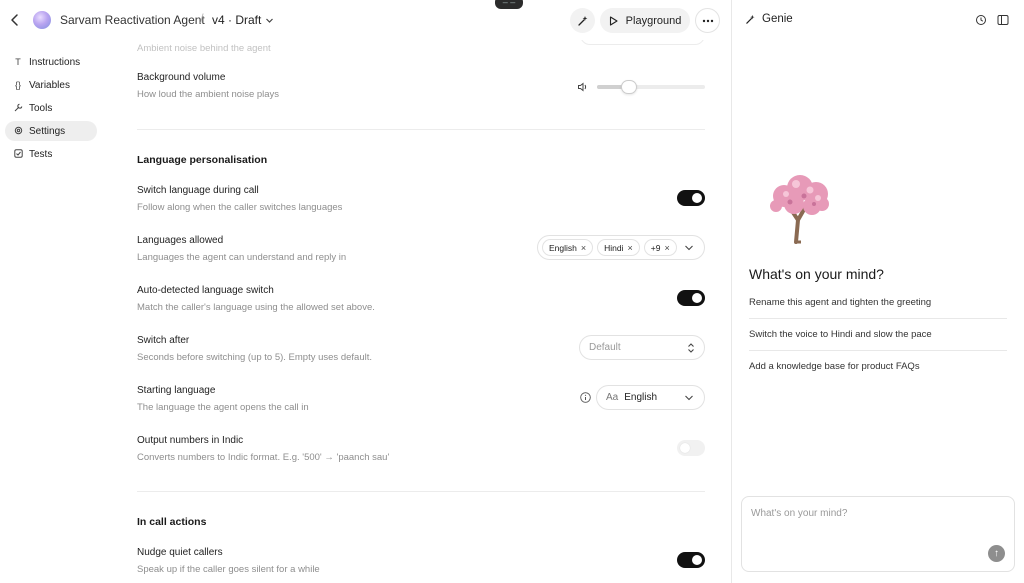 This screenshot has width=1024, height=583. I want to click on background-volume-slider, so click(641, 87).